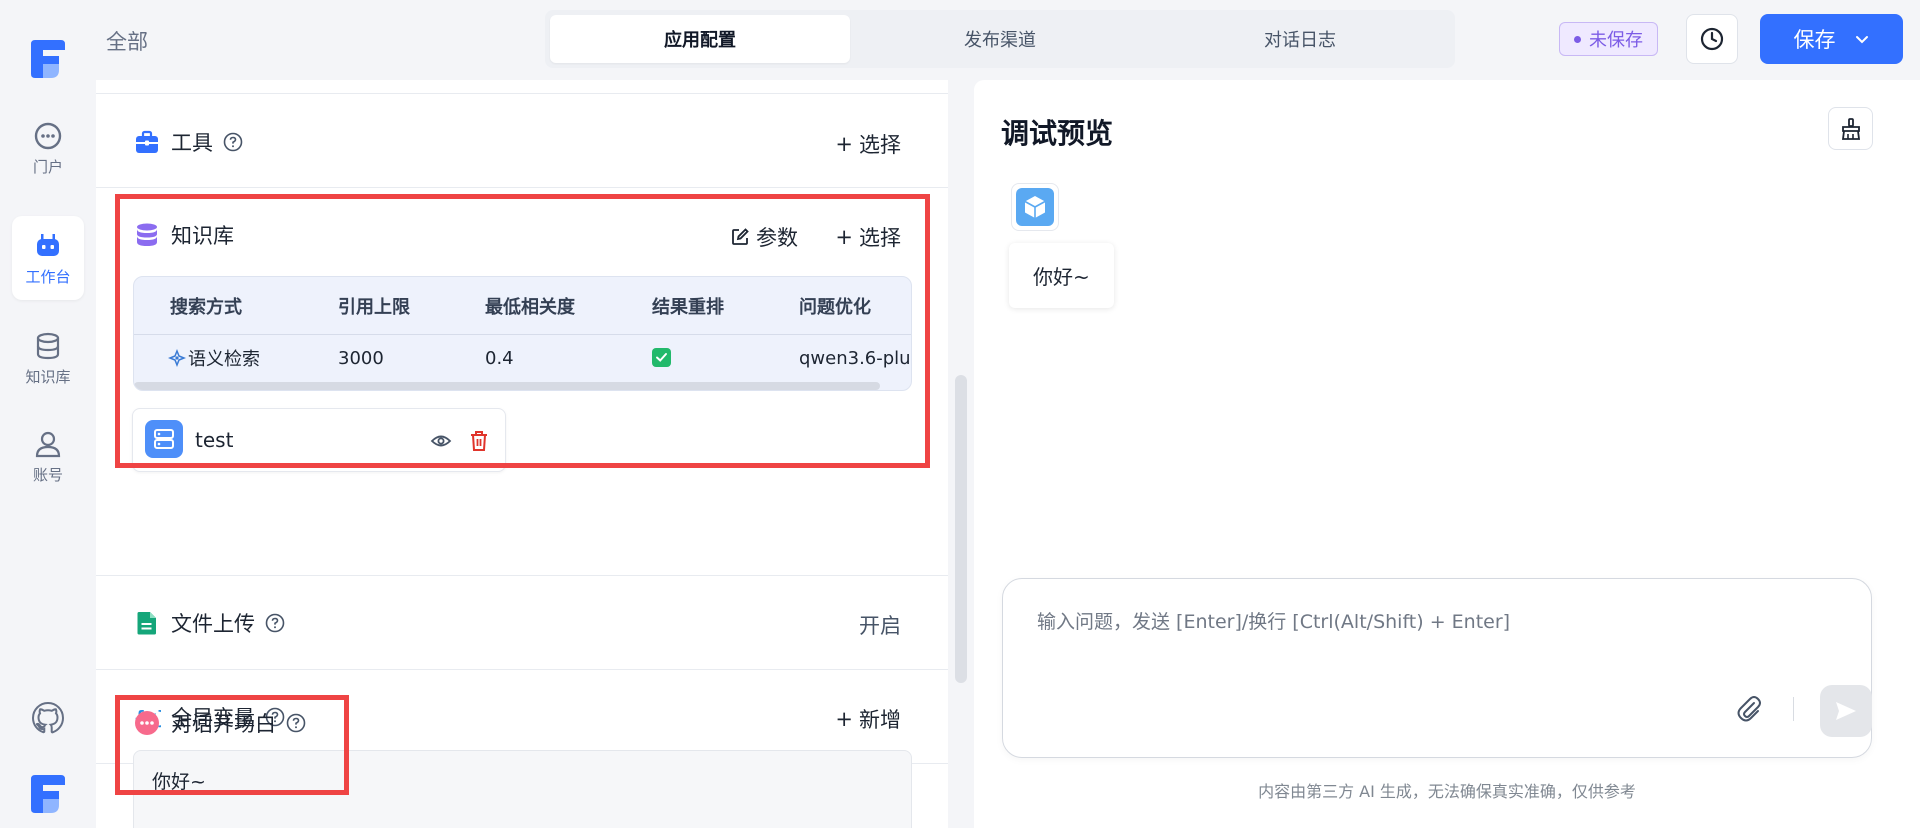 This screenshot has width=1920, height=828. Describe the element at coordinates (961, 529) in the screenshot. I see `config-scrollbar-thumb` at that location.